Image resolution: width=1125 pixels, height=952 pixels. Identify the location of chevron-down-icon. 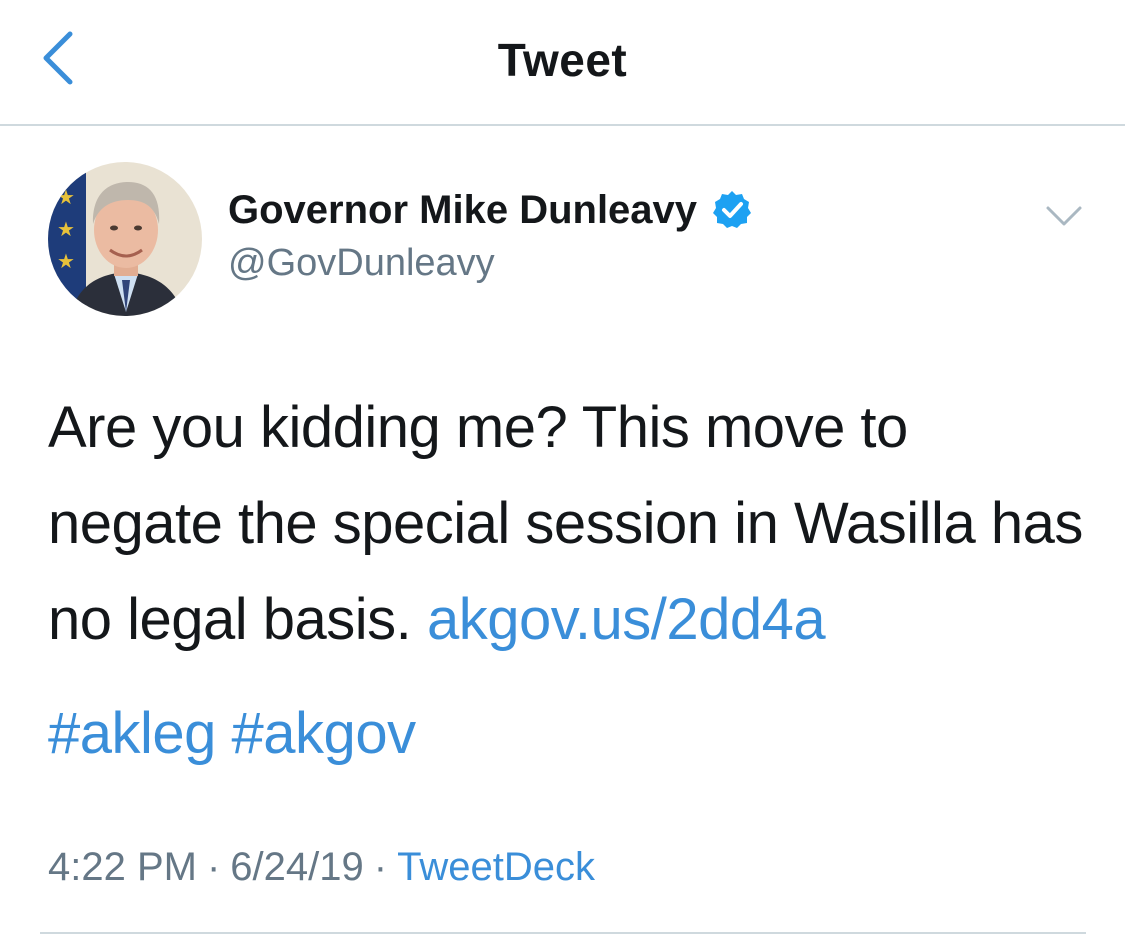
(1064, 216).